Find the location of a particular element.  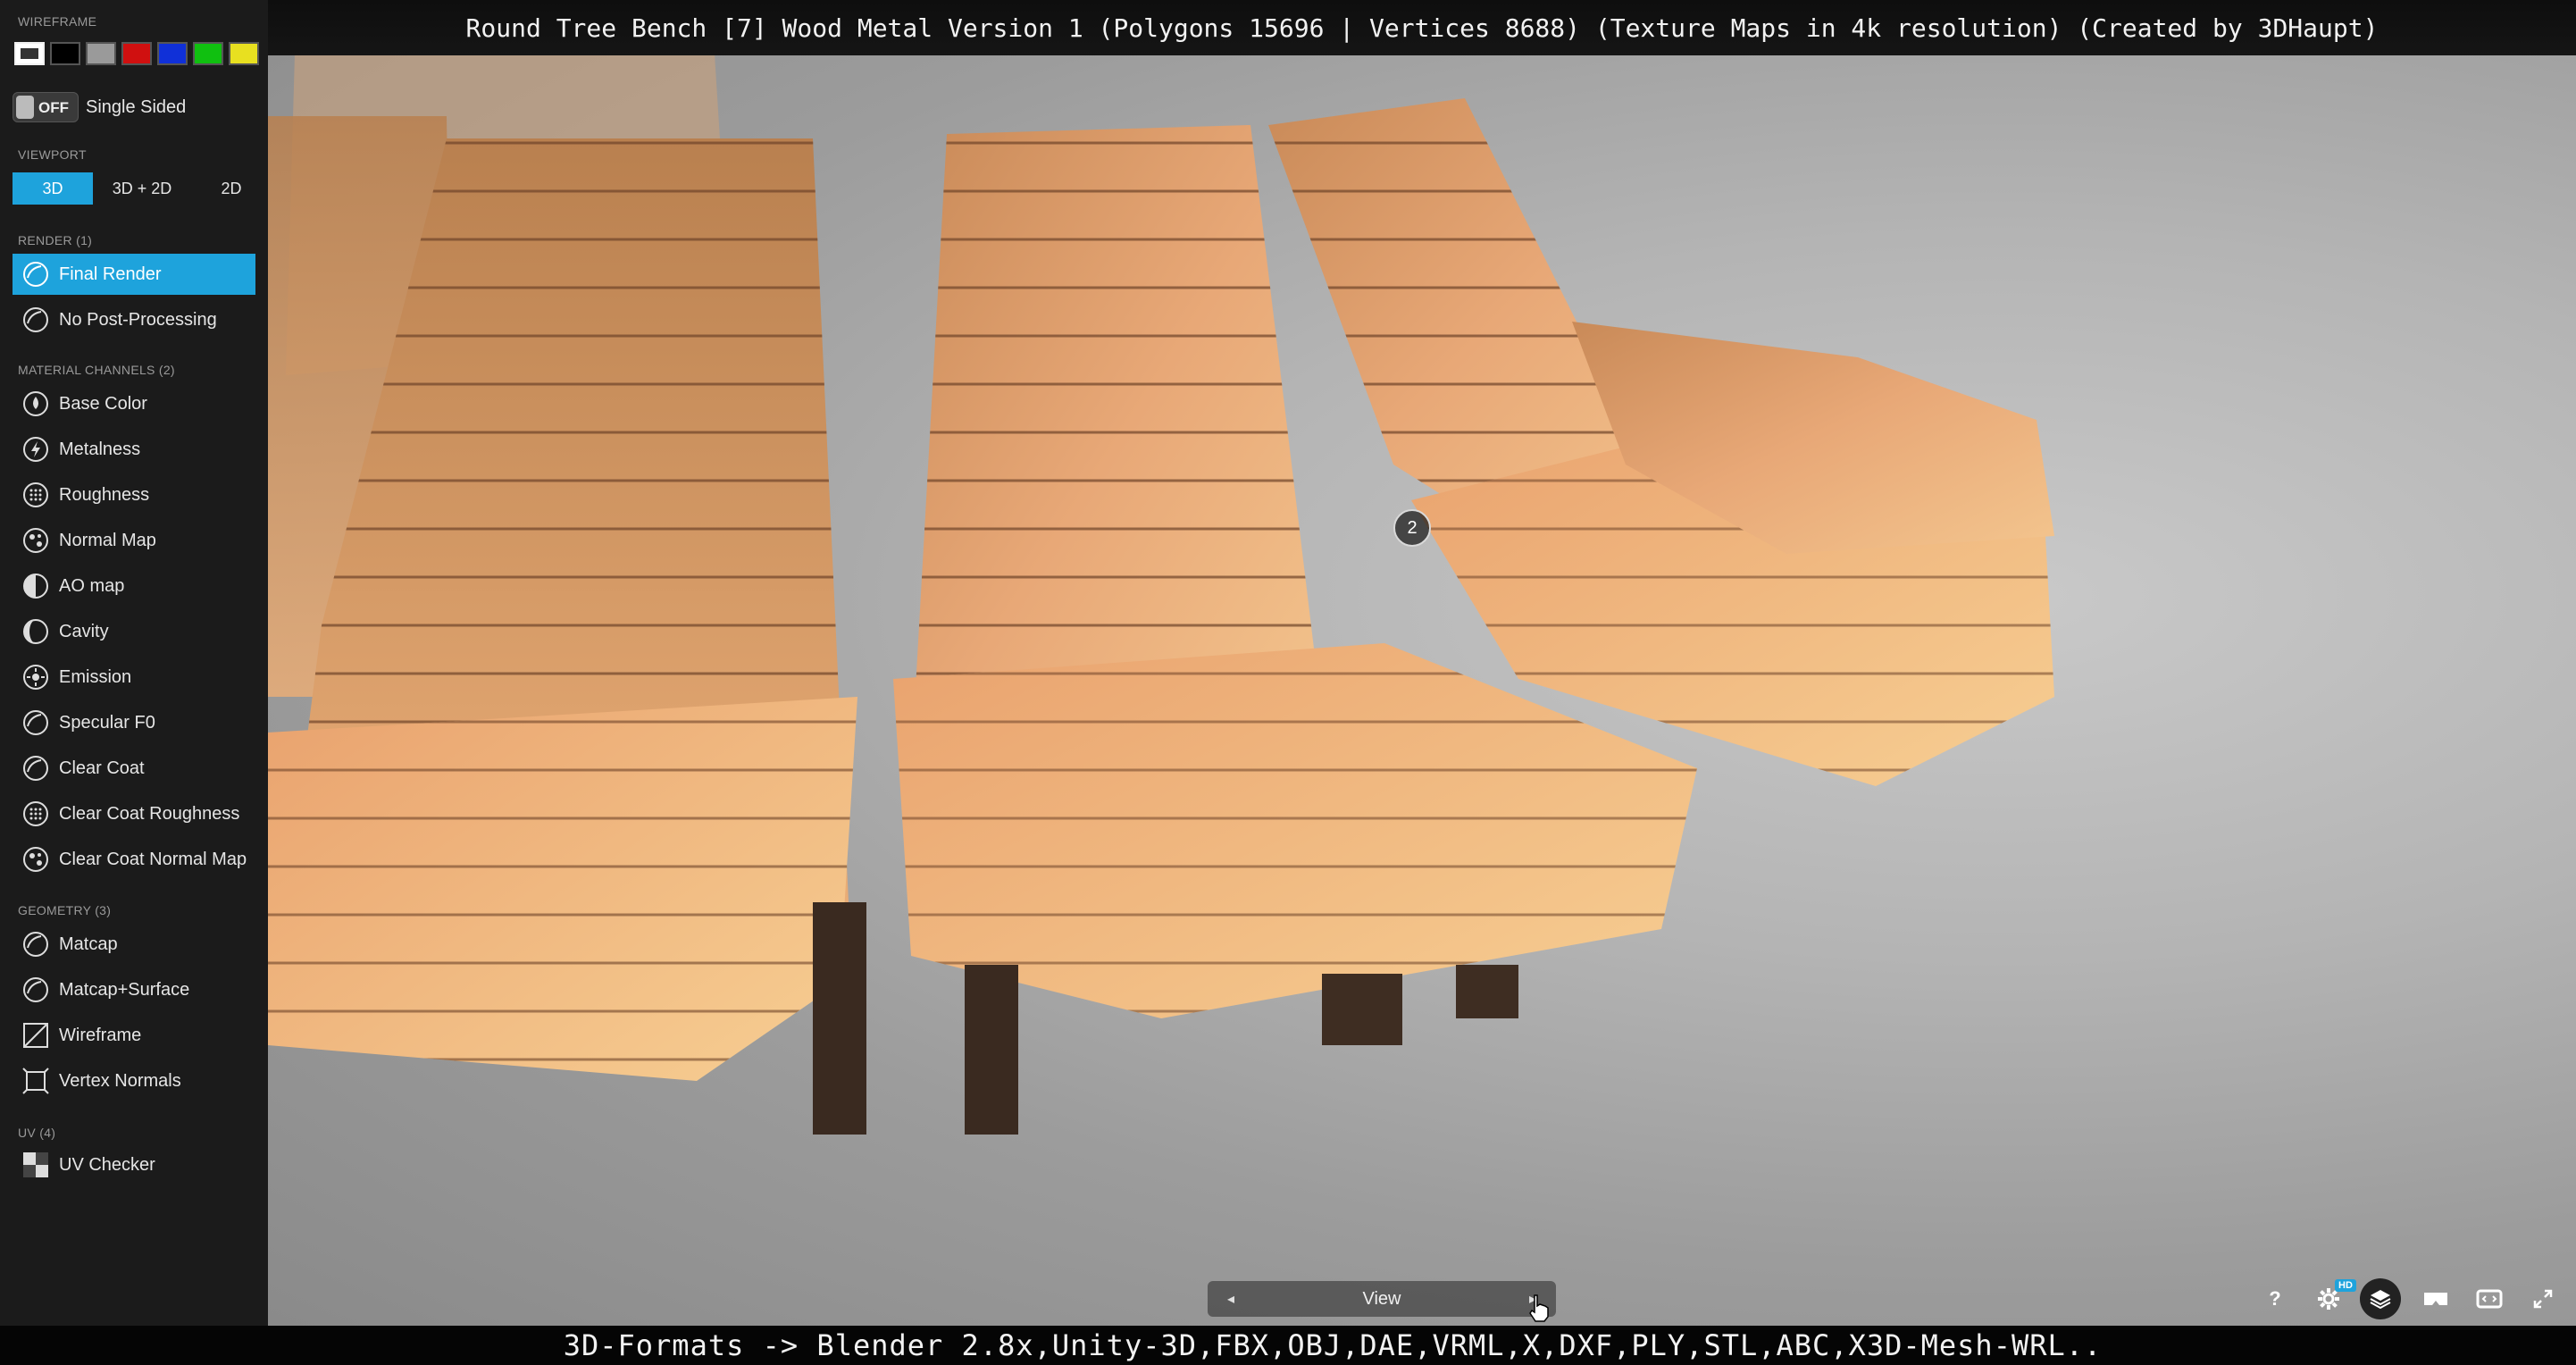

menu-label: Matcap+Surface is located at coordinates (125, 989).